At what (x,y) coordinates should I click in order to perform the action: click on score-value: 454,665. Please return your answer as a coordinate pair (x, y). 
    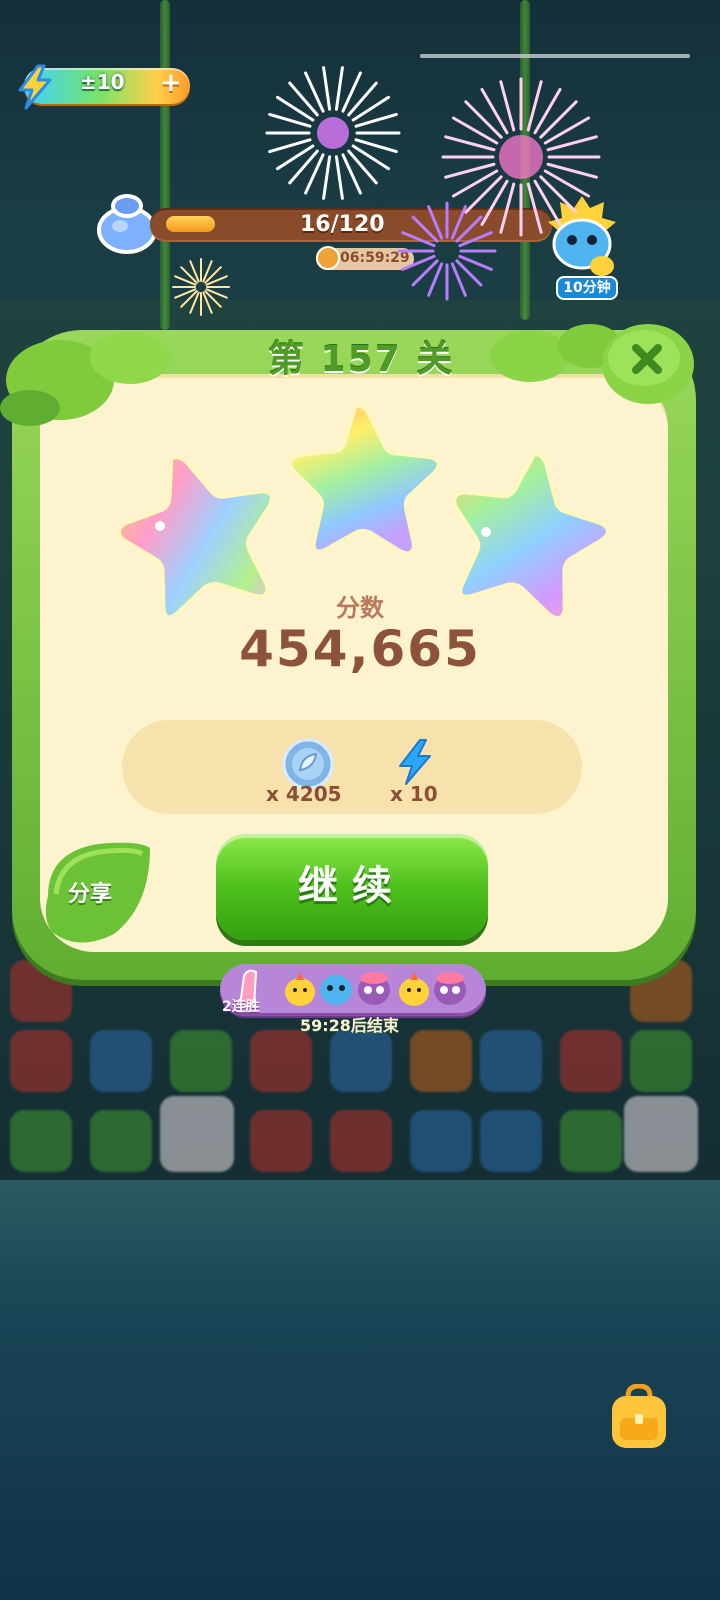
    Looking at the image, I should click on (360, 649).